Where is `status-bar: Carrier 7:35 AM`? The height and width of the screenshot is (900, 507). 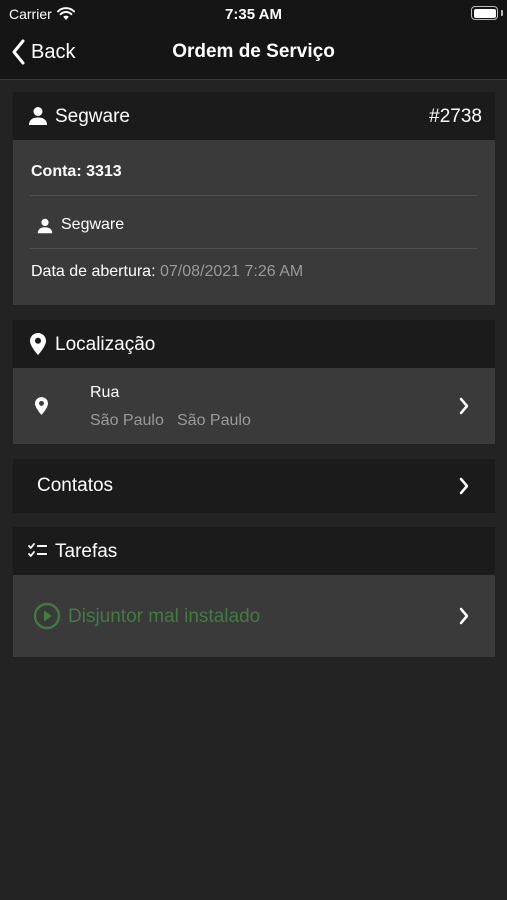 status-bar: Carrier 7:35 AM is located at coordinates (253, 14).